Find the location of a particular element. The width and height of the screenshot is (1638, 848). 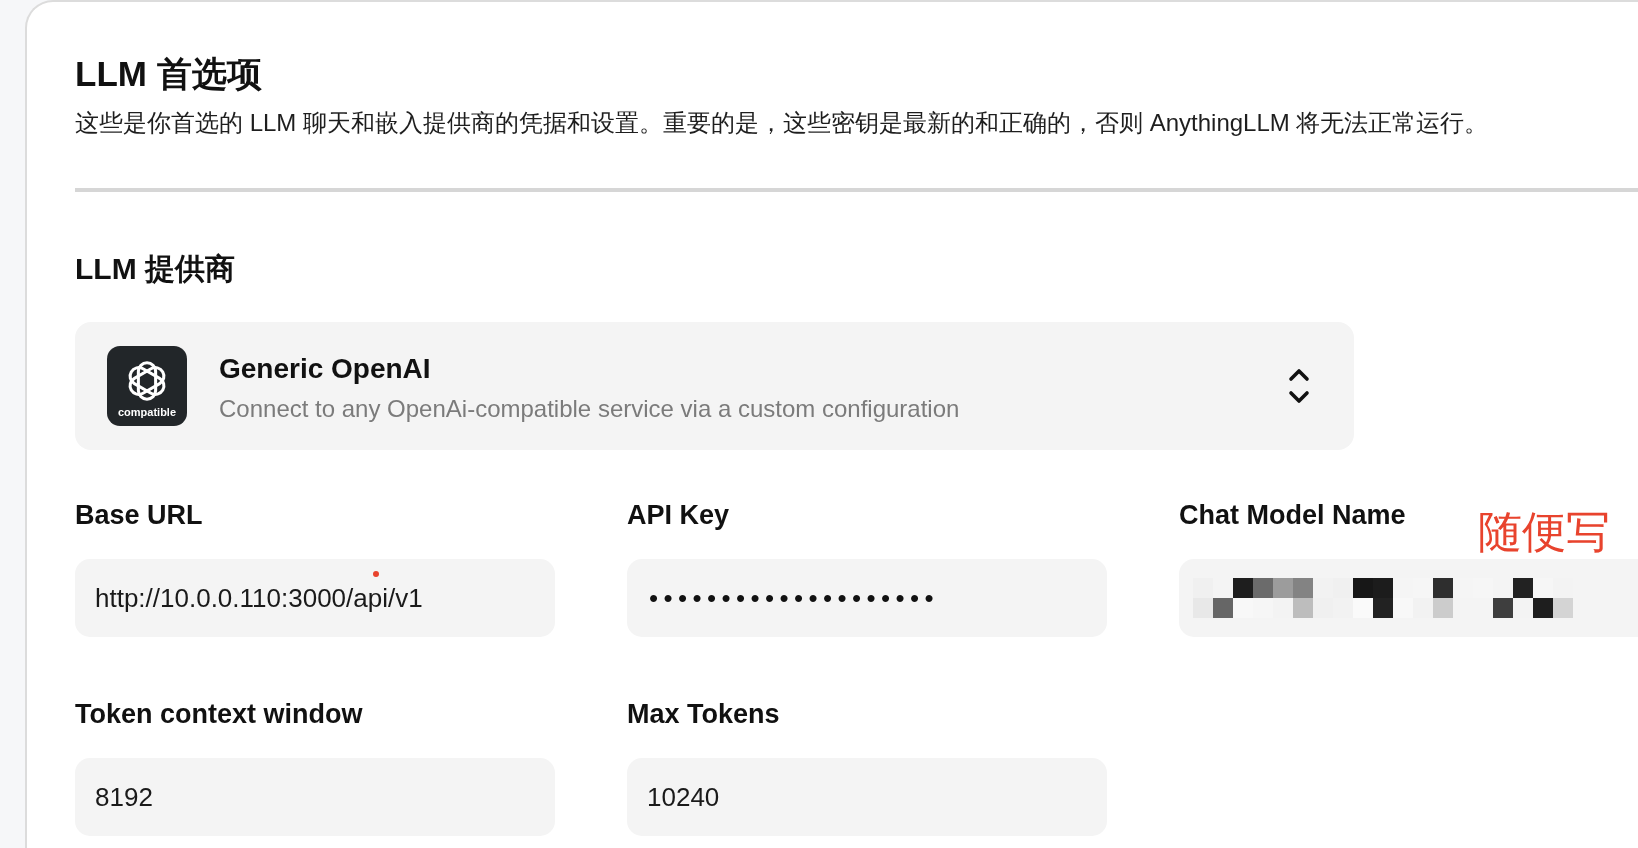

field-label: Token context window is located at coordinates (219, 714).